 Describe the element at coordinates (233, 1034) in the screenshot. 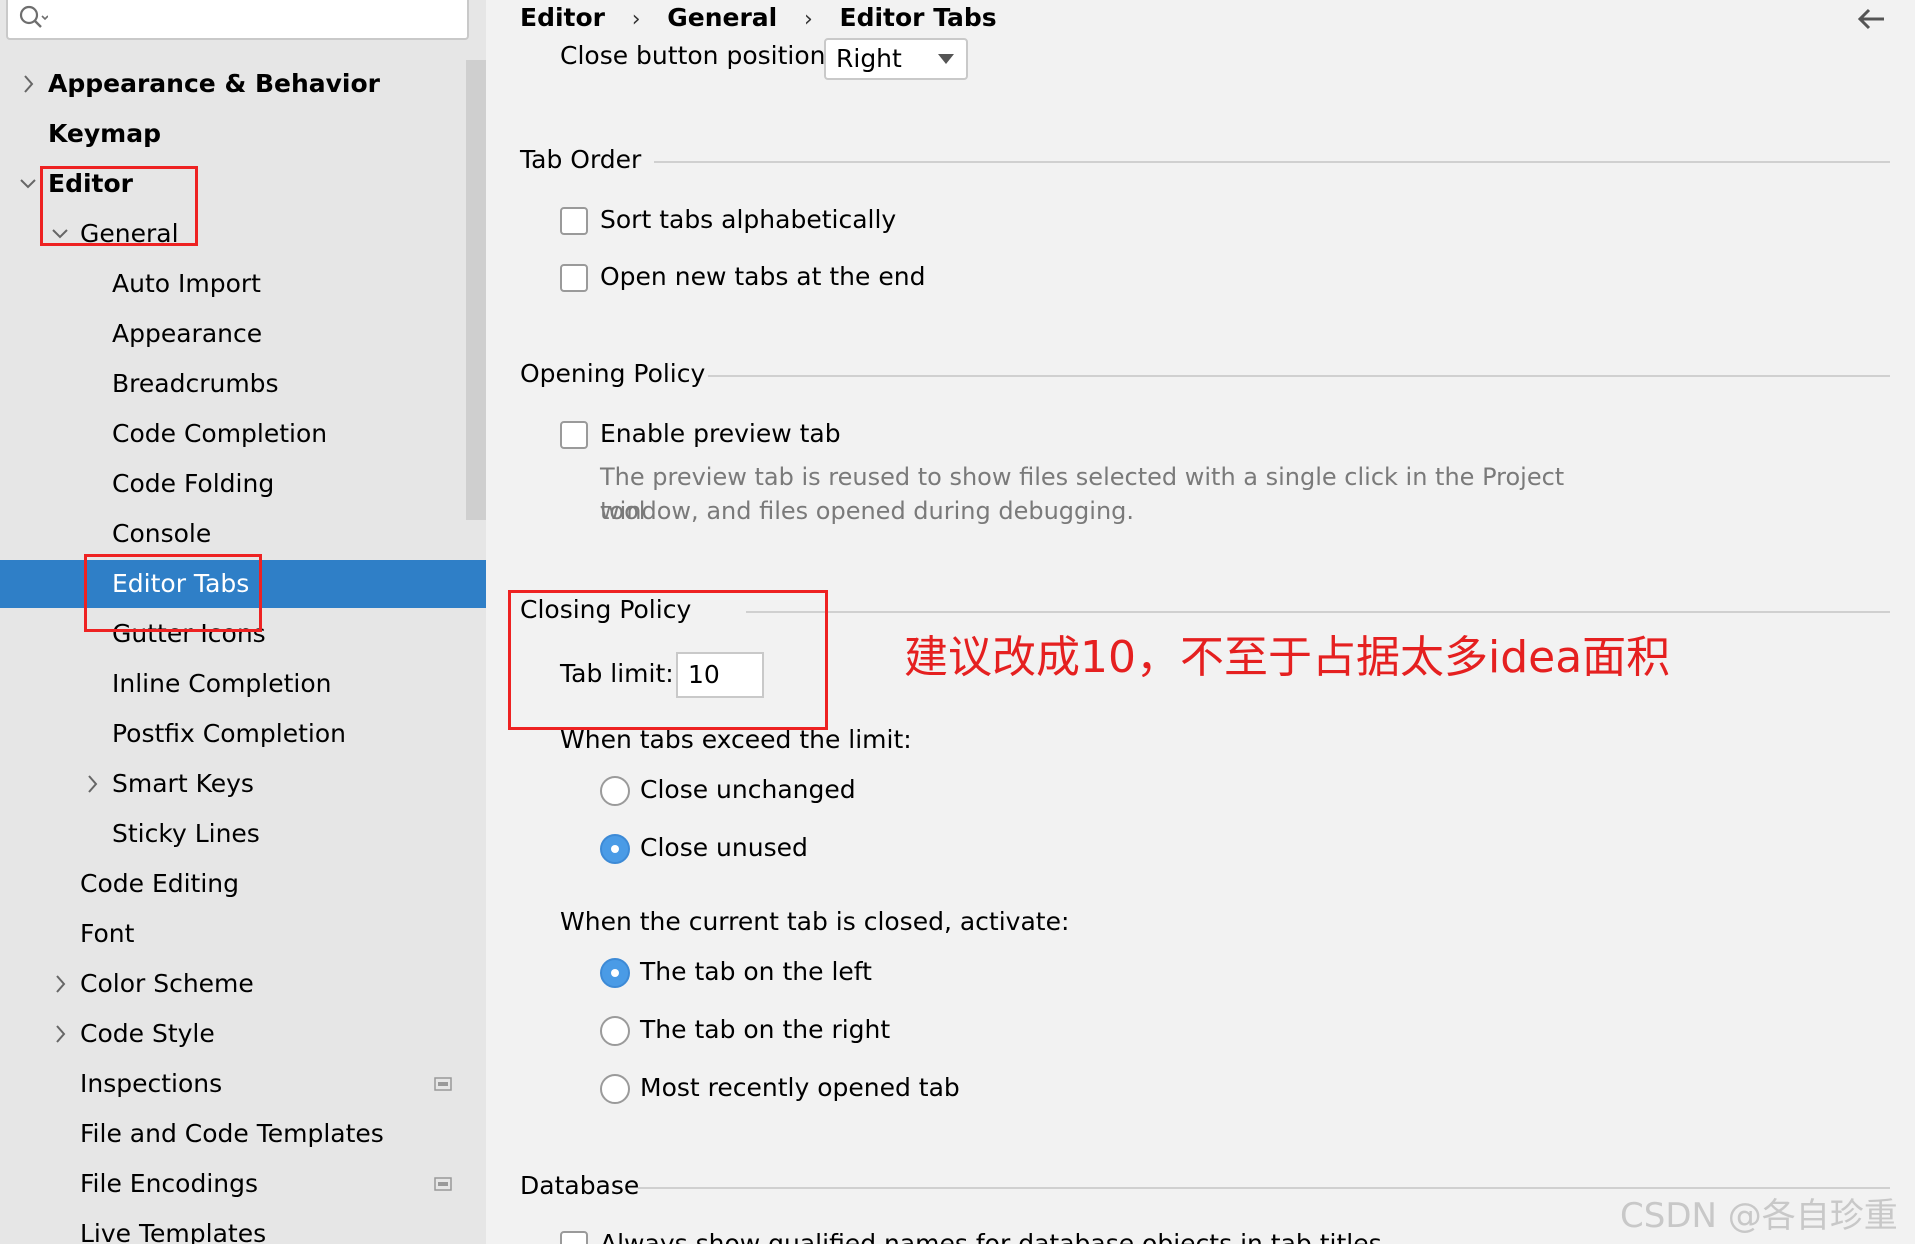

I see `sidebar-item-code-style: Code Style` at that location.